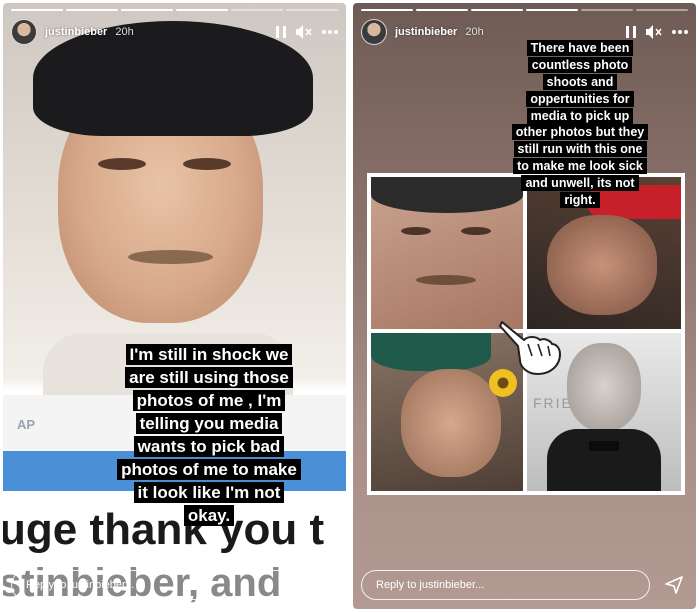  I want to click on caption-line: right., so click(580, 199).